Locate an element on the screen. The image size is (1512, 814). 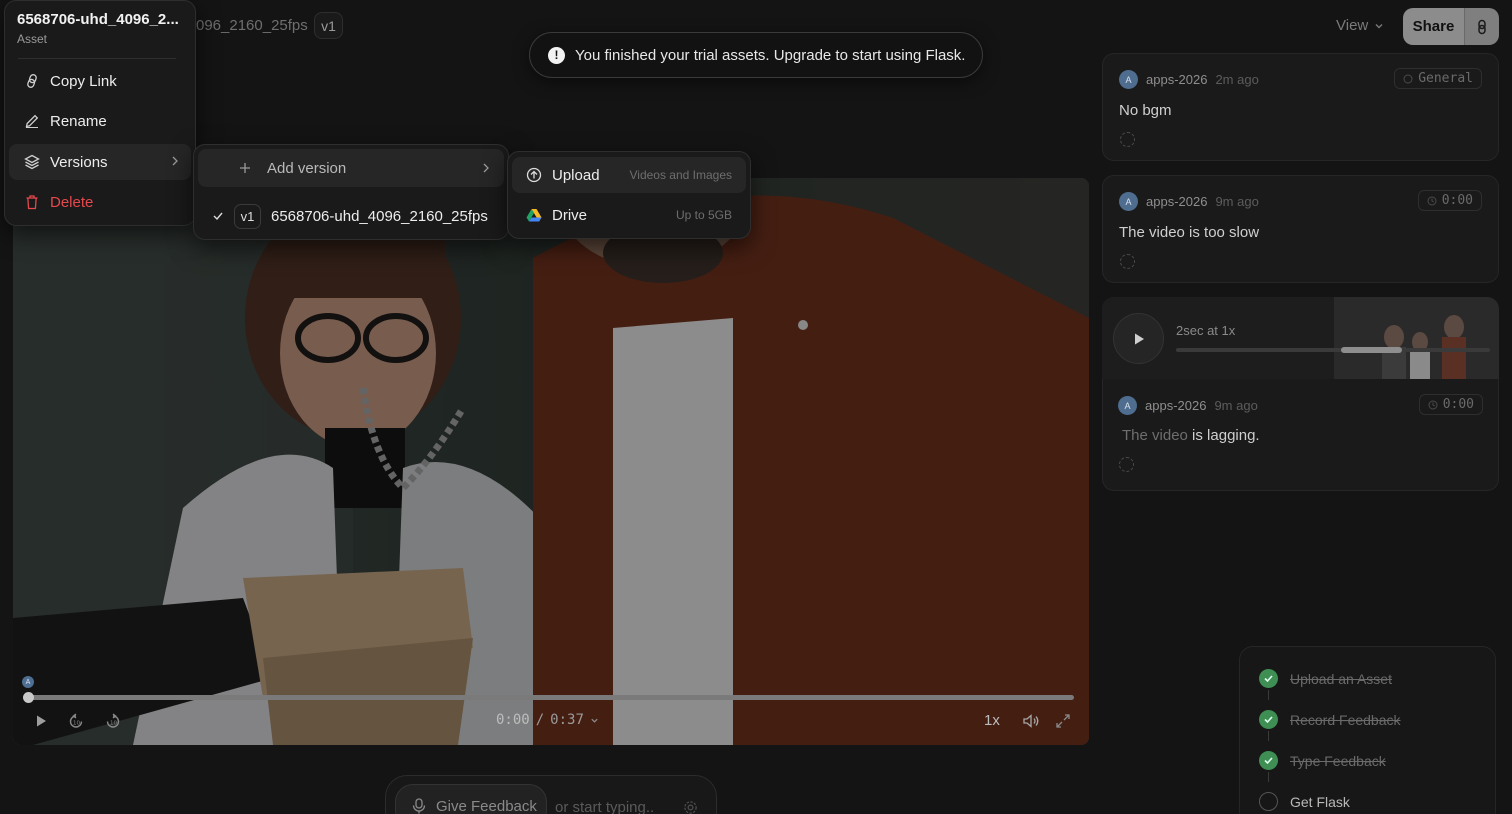
copy-link-button is located at coordinates (1481, 26).